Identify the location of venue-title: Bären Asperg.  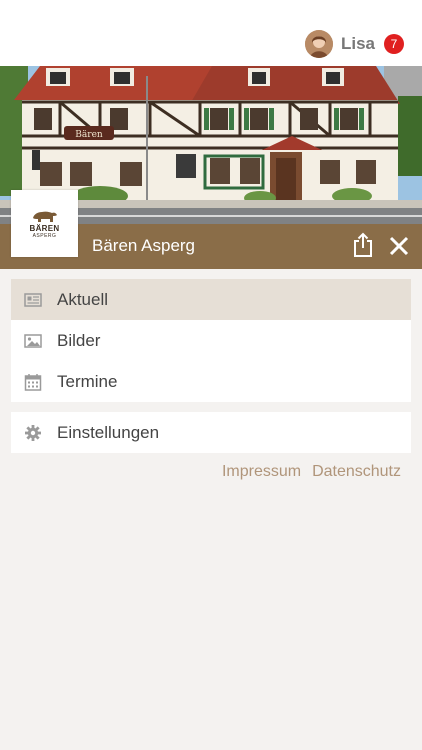
(144, 245).